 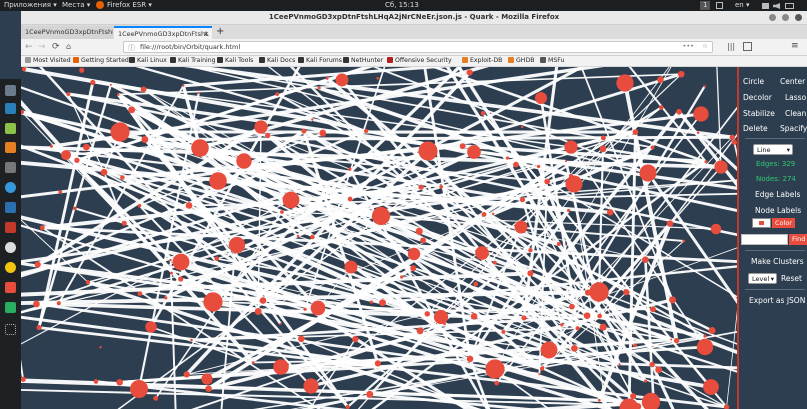 What do you see at coordinates (719, 5) in the screenshot?
I see `accessibility-icon` at bounding box center [719, 5].